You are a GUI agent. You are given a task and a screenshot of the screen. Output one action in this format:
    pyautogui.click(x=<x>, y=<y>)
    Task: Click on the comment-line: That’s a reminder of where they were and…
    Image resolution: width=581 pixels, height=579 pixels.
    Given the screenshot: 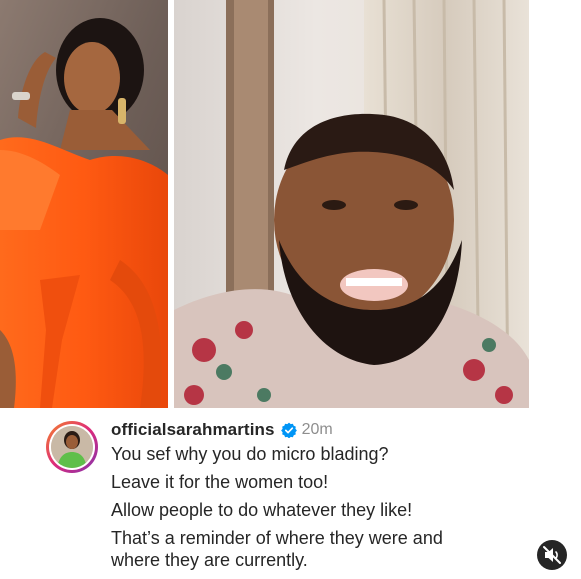 What is the action you would take?
    pyautogui.click(x=277, y=549)
    